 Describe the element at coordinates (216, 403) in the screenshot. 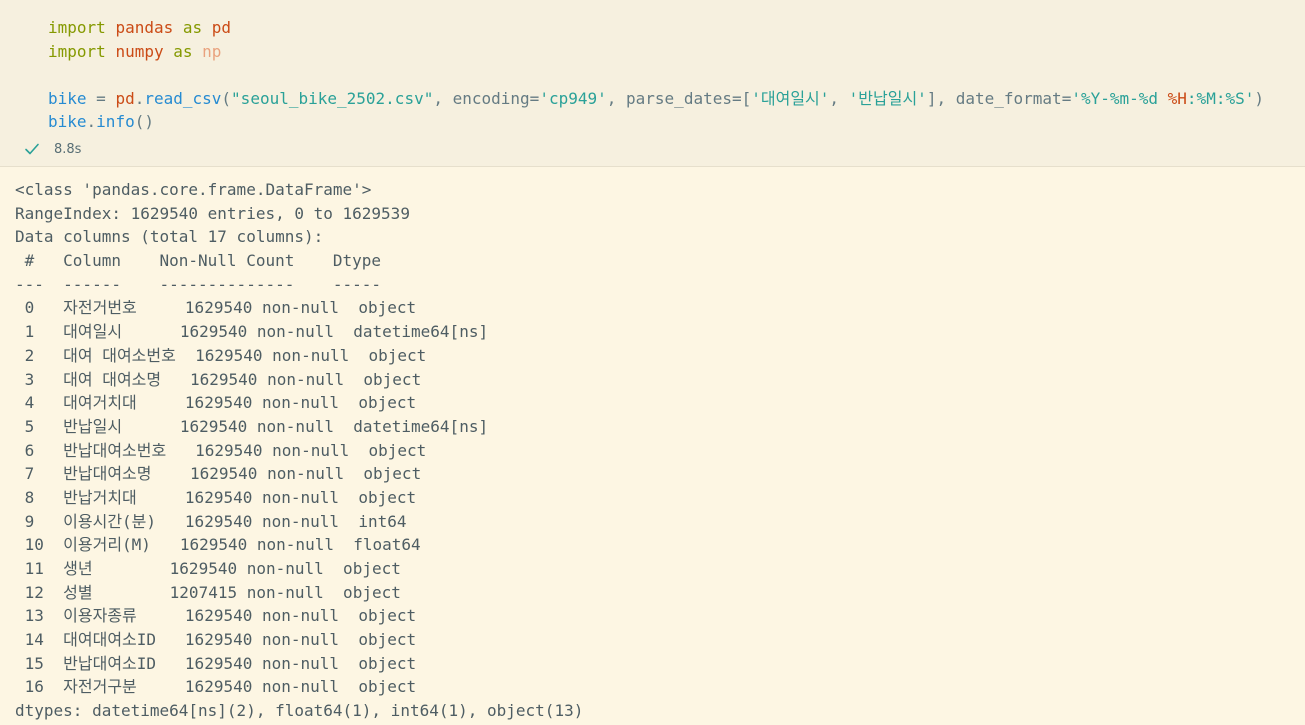

I see `output-line: 4 대여거치대 1629540 non-null object` at that location.